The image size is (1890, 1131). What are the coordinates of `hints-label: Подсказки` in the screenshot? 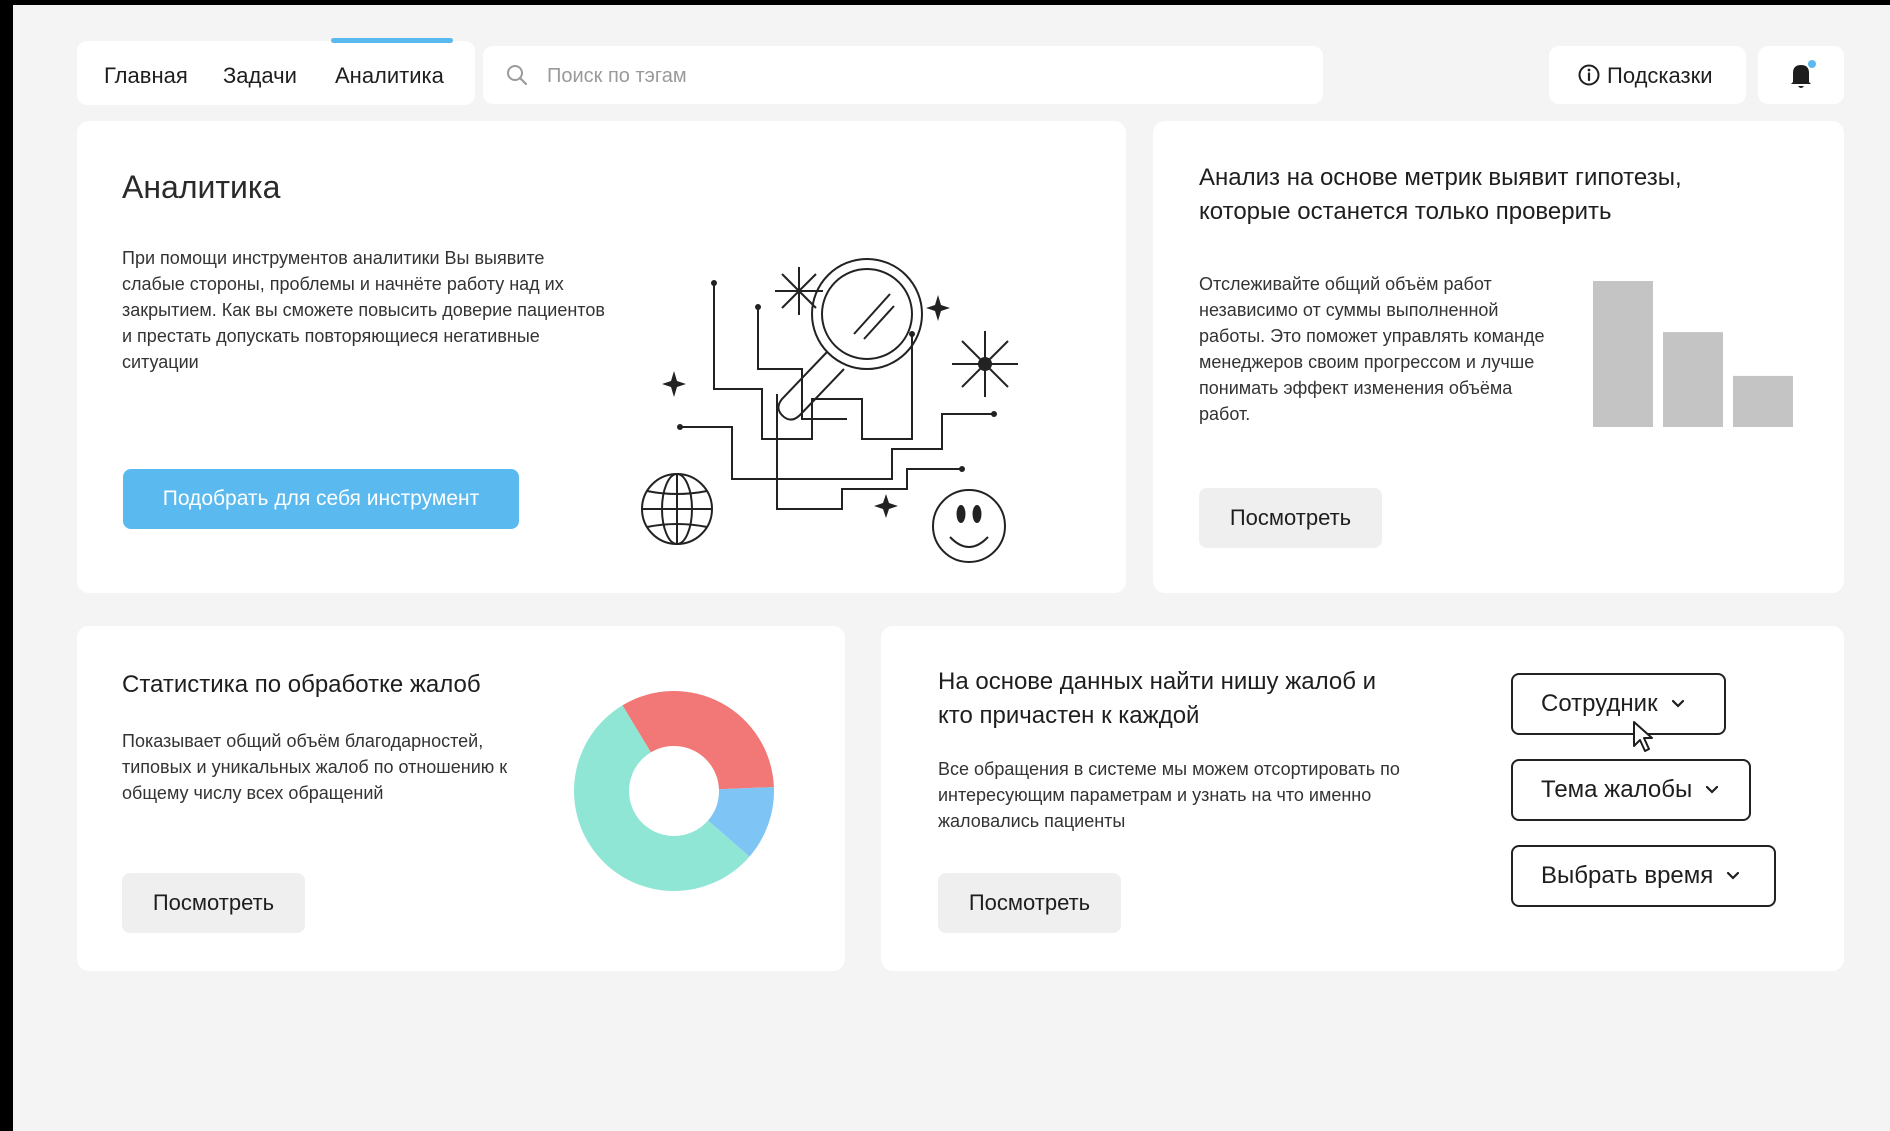 It's located at (1660, 75).